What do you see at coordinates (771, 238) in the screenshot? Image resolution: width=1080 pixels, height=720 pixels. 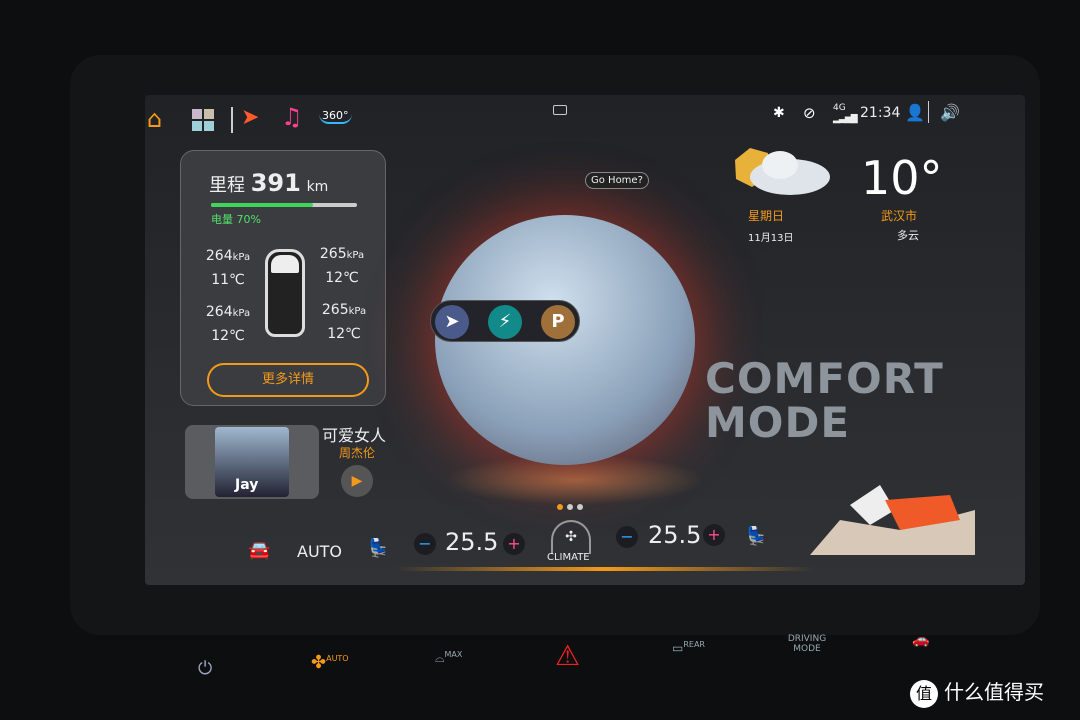 I see `date: 11月13日` at bounding box center [771, 238].